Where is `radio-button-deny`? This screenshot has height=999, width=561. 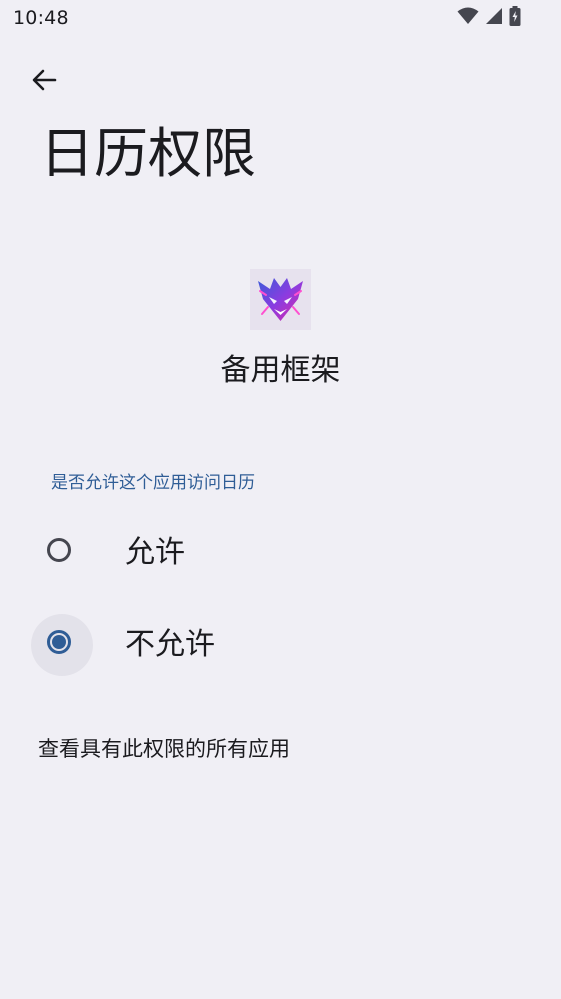 radio-button-deny is located at coordinates (59, 642).